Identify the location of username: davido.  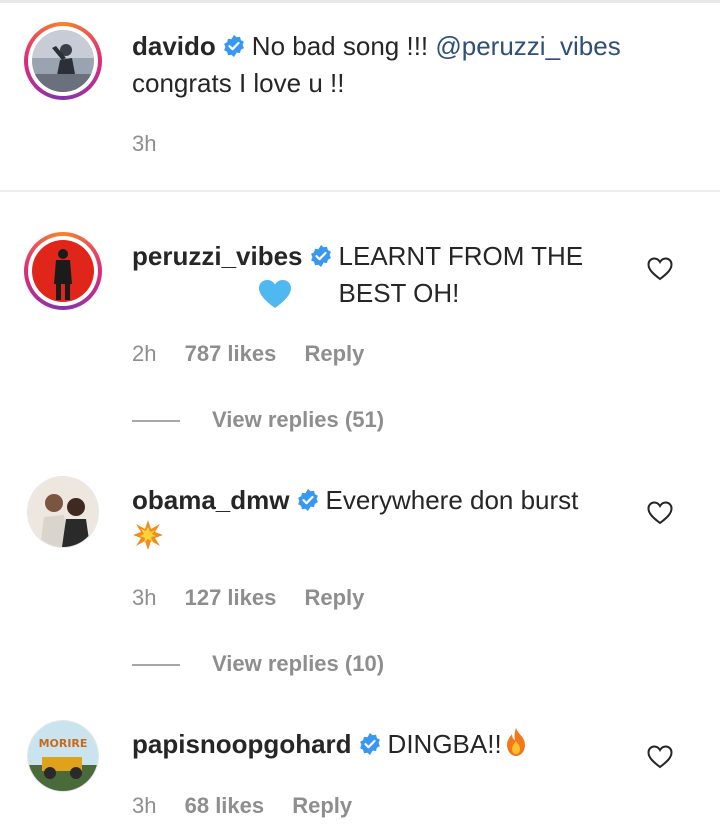
(174, 46).